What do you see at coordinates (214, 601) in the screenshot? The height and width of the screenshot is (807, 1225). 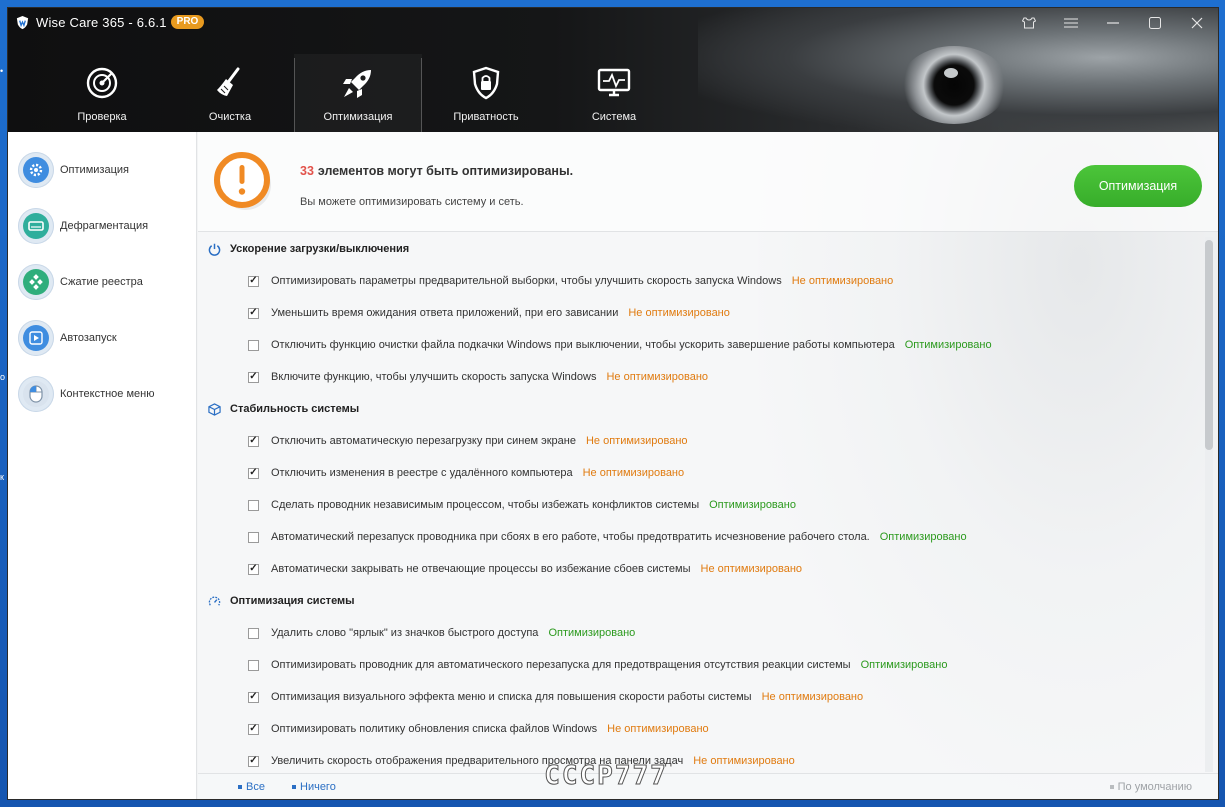 I see `speedometer-icon` at bounding box center [214, 601].